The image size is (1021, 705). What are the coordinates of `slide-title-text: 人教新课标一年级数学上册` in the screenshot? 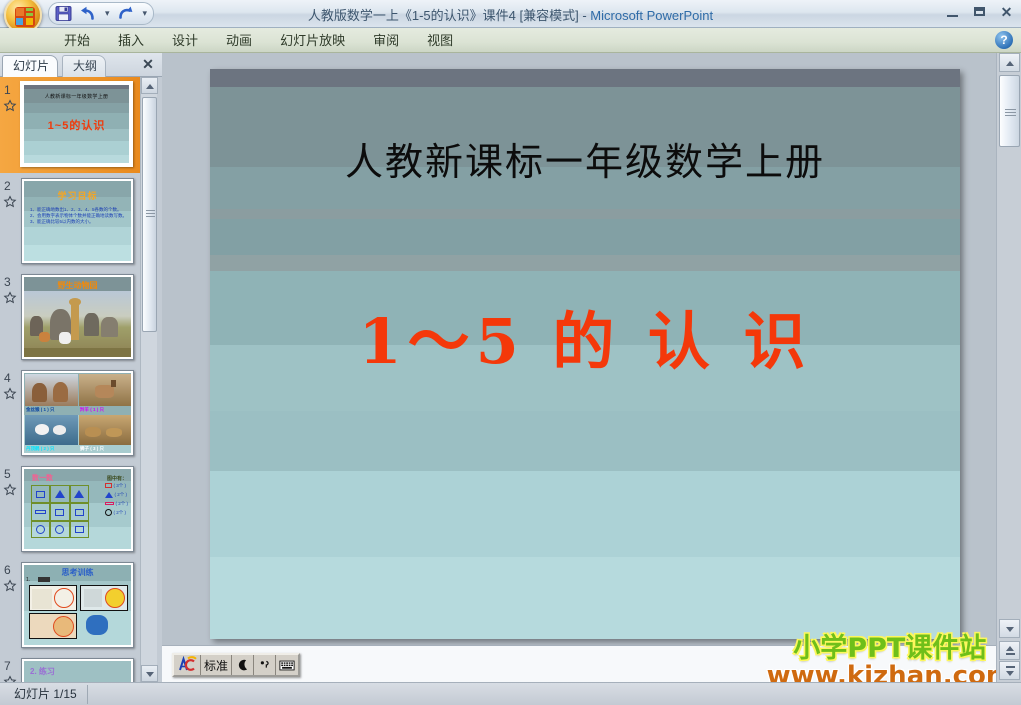 It's located at (585, 158).